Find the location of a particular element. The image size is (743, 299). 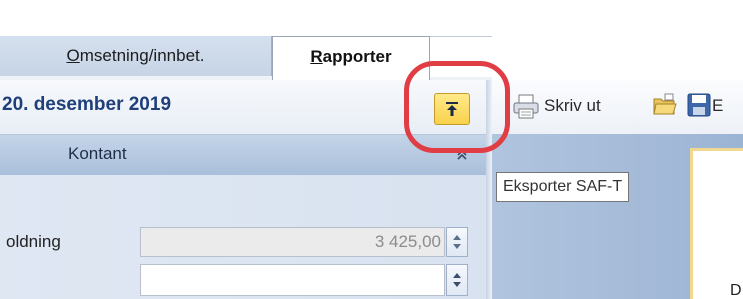

tab-rapporter-accel: R is located at coordinates (316, 56).